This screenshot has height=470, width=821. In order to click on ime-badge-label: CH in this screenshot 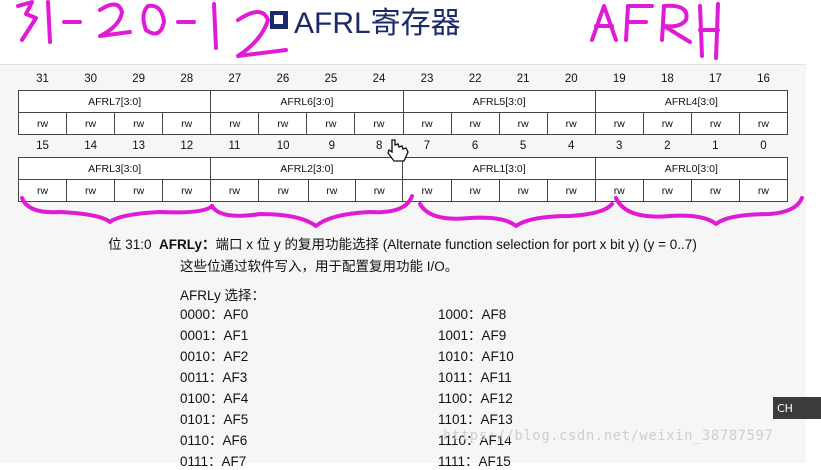, I will do `click(785, 408)`.